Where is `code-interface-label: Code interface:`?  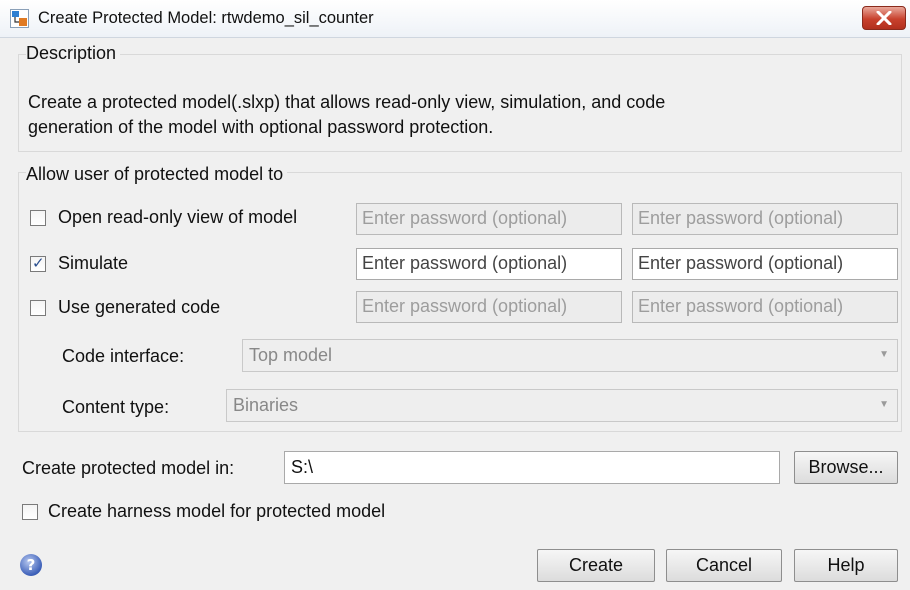
code-interface-label: Code interface: is located at coordinates (123, 356).